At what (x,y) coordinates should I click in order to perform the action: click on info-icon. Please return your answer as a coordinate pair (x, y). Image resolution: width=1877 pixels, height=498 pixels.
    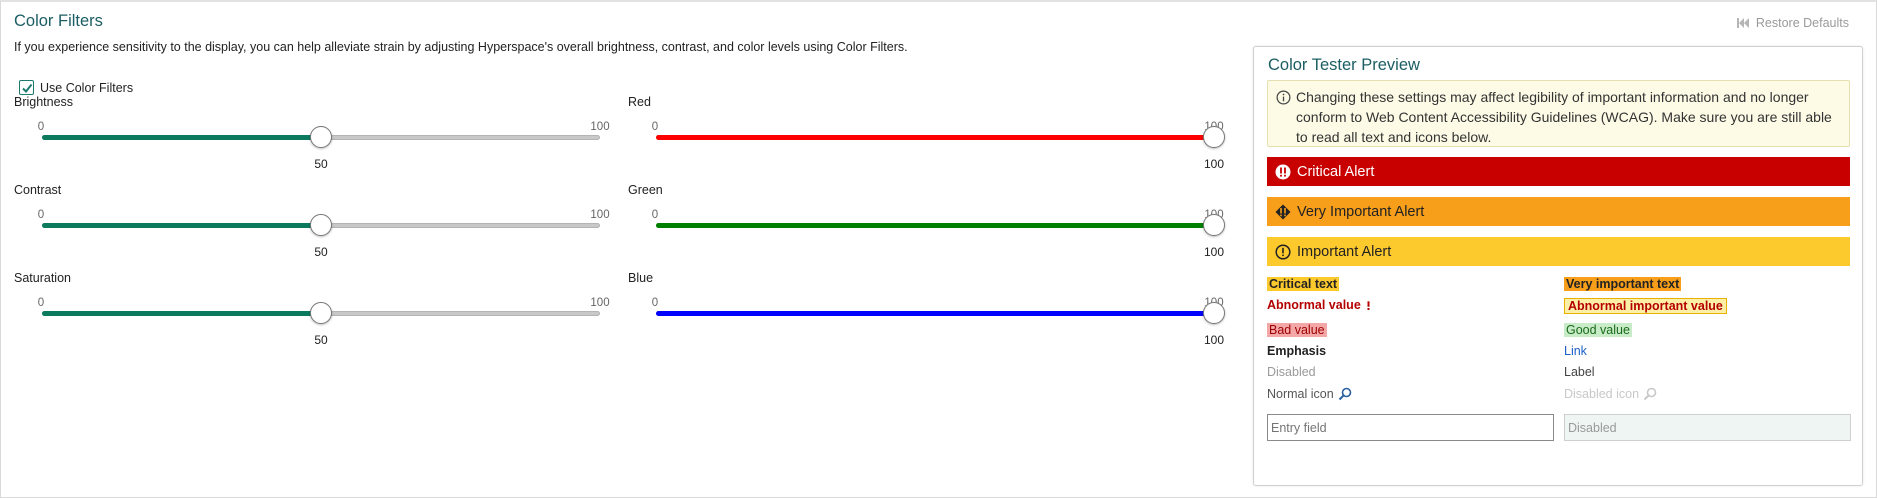
    Looking at the image, I should click on (1283, 97).